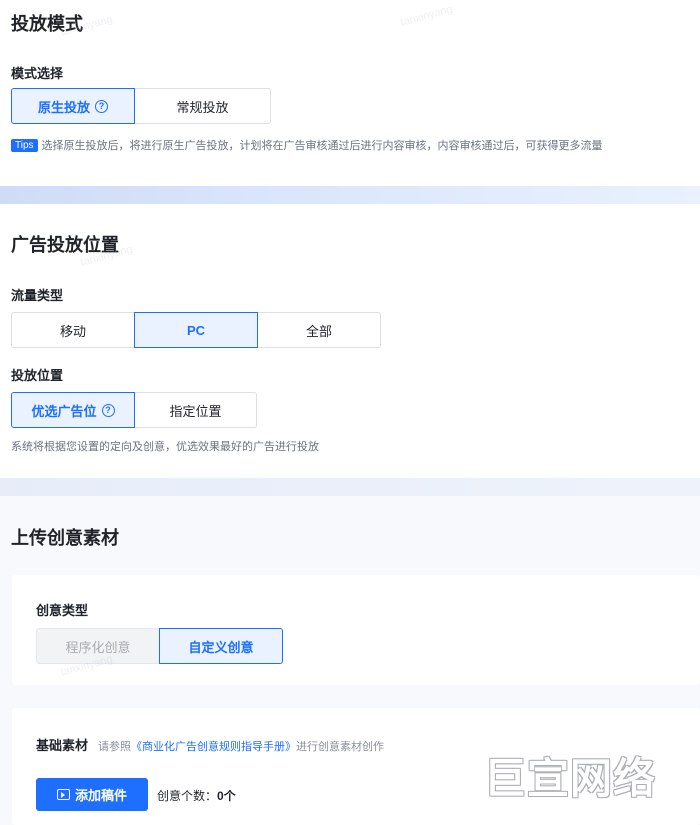 The height and width of the screenshot is (825, 700). Describe the element at coordinates (37, 375) in the screenshot. I see `position-label: 投放位置` at that location.